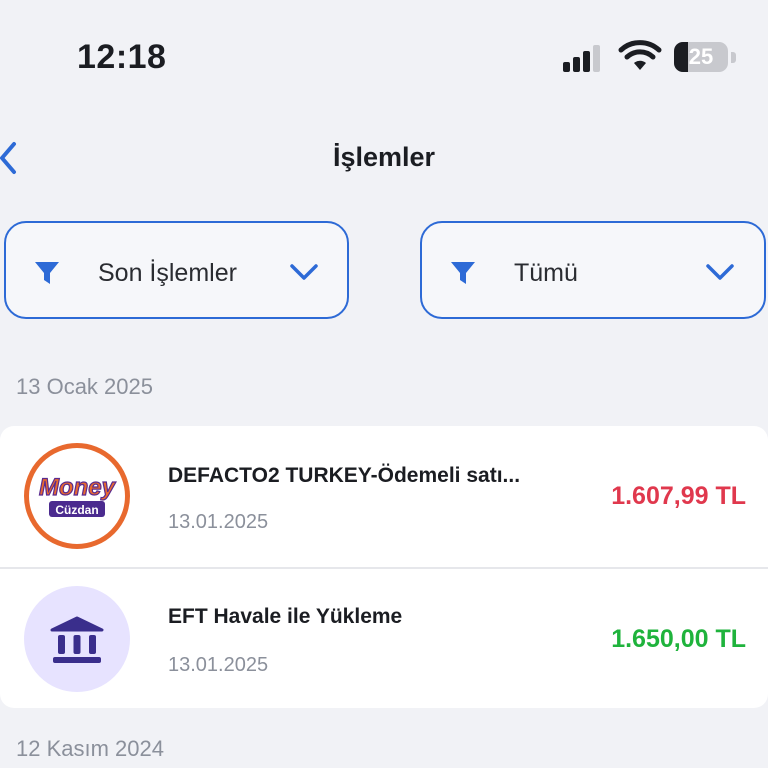  I want to click on transaction-title: EFT Havale ile Yükleme, so click(285, 616).